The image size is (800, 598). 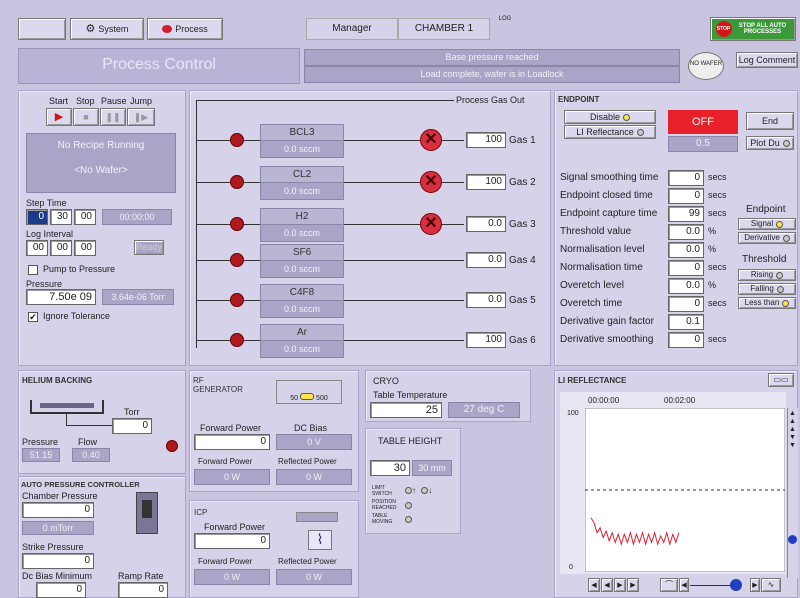 What do you see at coordinates (780, 275) in the screenshot?
I see `rising-led` at bounding box center [780, 275].